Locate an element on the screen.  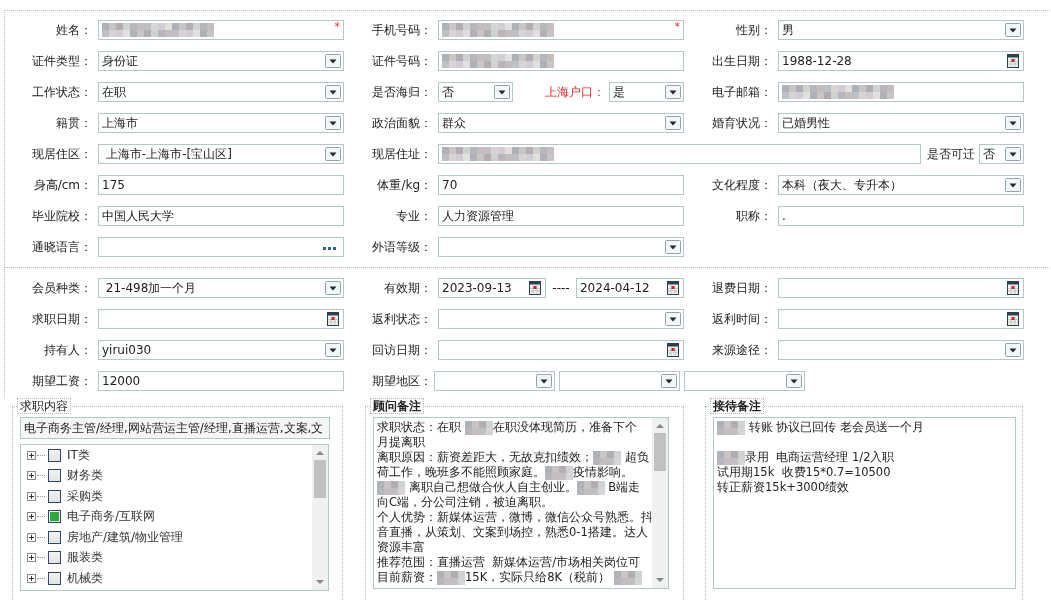
note-text: 转账 协议已回传 老会员送一个月 is located at coordinates (835, 427).